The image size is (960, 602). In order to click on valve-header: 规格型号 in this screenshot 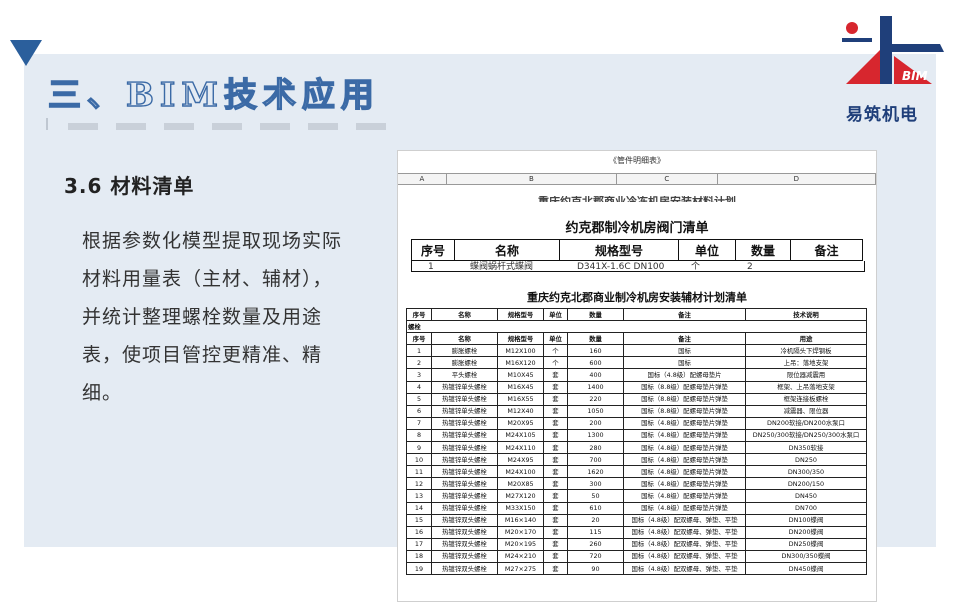, I will do `click(619, 250)`.